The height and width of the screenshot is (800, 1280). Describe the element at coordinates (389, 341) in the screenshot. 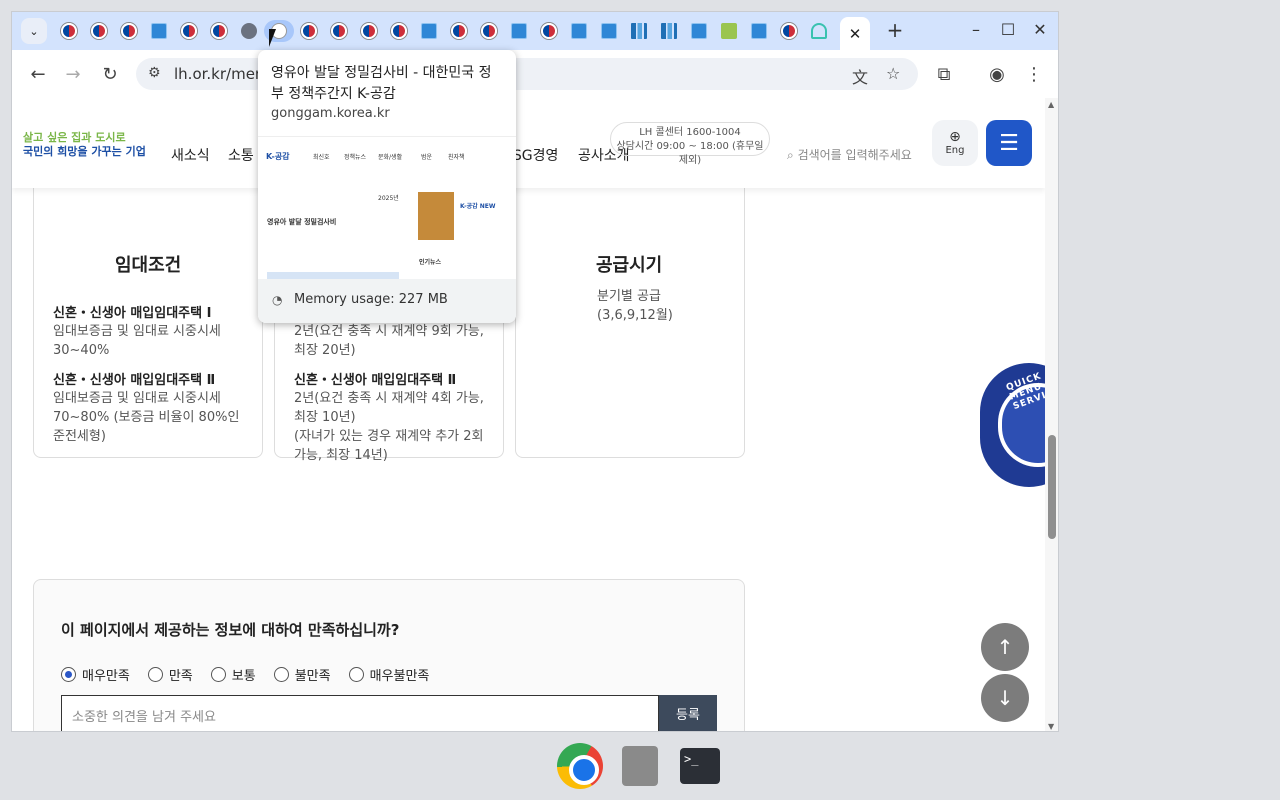

I see `card-text: 2년(요건 충족 시 재계약 9회 가능, 최장 20년)` at that location.